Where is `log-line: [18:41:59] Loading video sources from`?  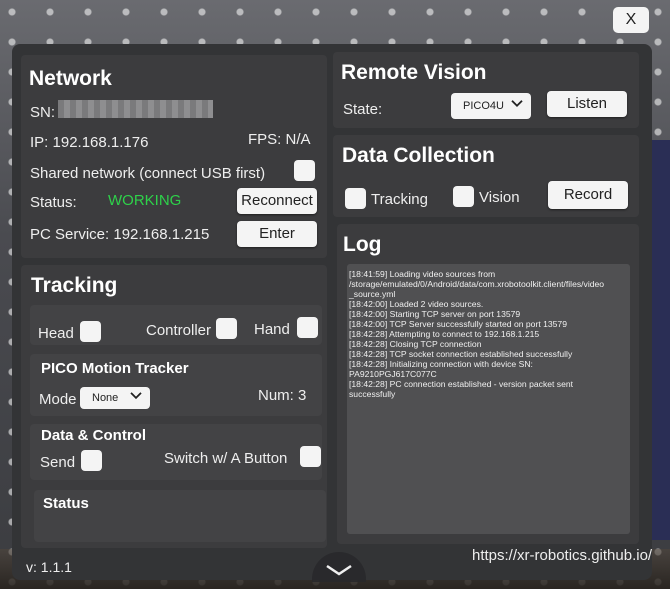
log-line: [18:41:59] Loading video sources from is located at coordinates (422, 274).